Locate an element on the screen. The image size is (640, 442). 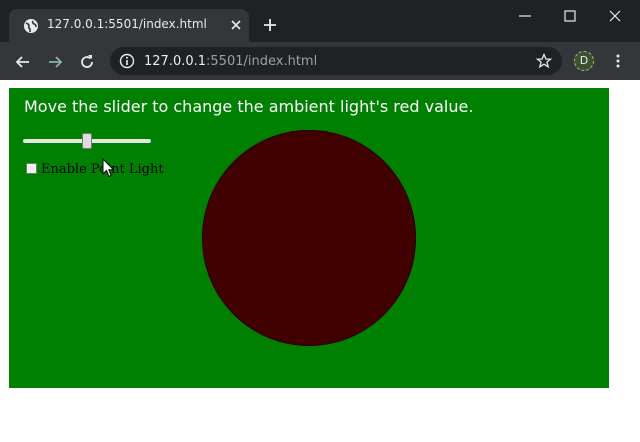
url-path: :5501/index.html is located at coordinates (262, 61).